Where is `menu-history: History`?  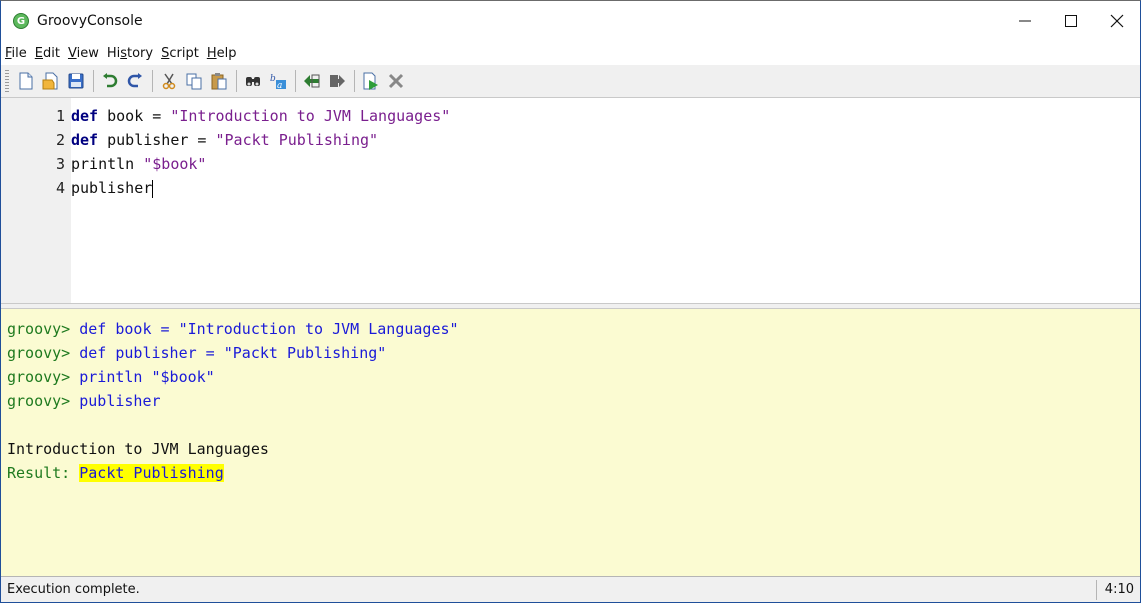
menu-history: History is located at coordinates (130, 53).